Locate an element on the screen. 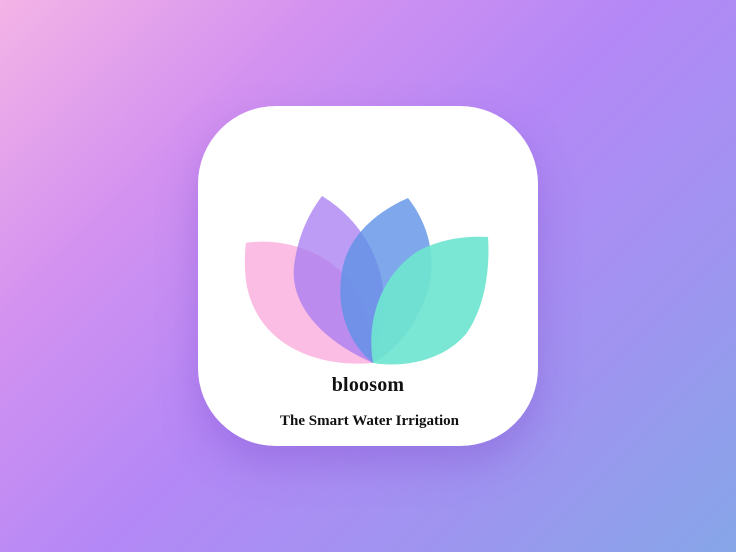  app-name: bloosom is located at coordinates (368, 385).